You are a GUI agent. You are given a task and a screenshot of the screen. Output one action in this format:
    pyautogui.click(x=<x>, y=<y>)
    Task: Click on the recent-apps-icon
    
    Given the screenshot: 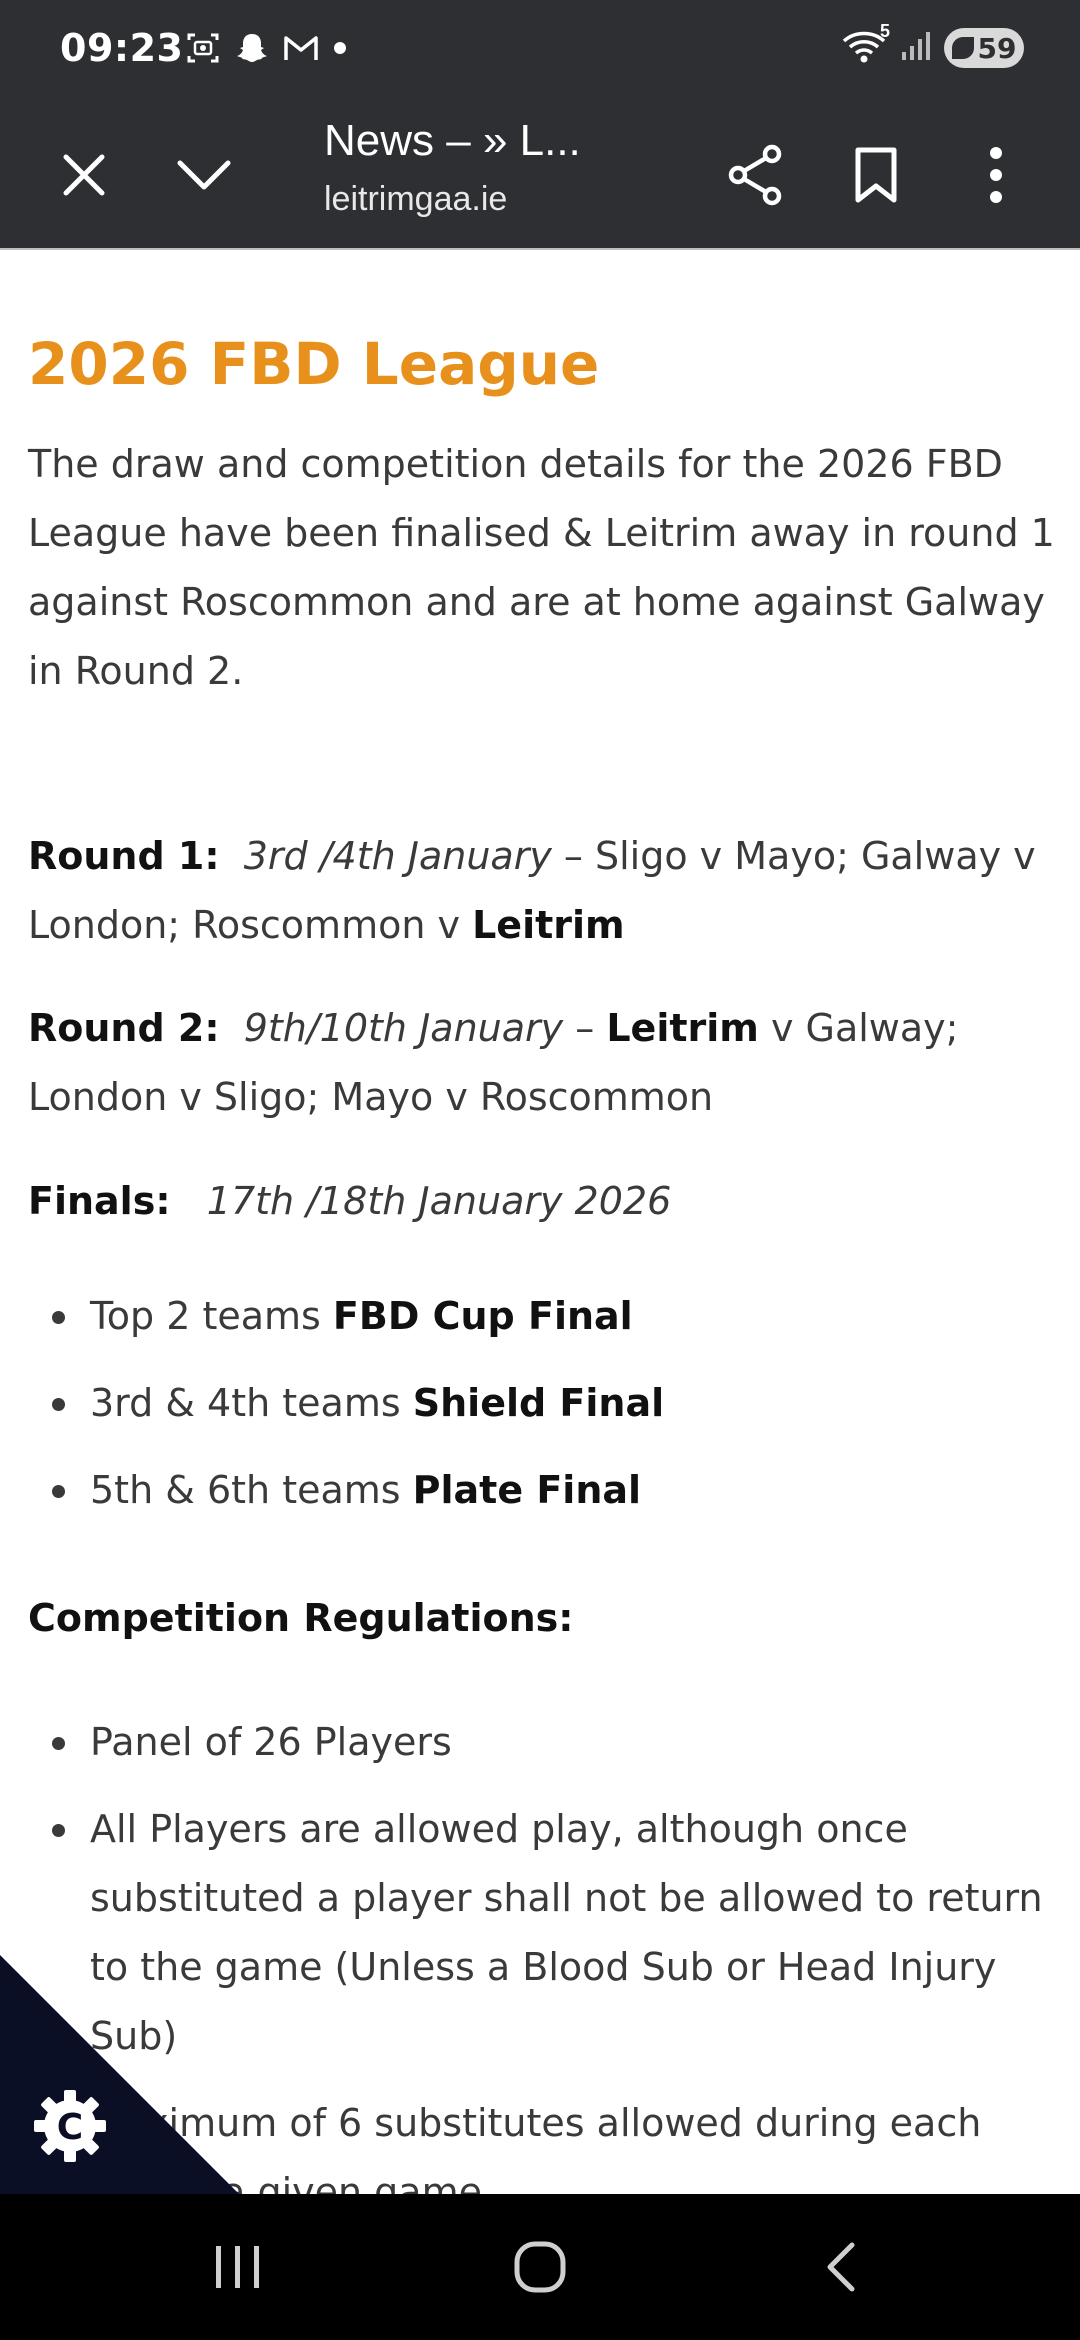 What is the action you would take?
    pyautogui.click(x=237, y=2267)
    